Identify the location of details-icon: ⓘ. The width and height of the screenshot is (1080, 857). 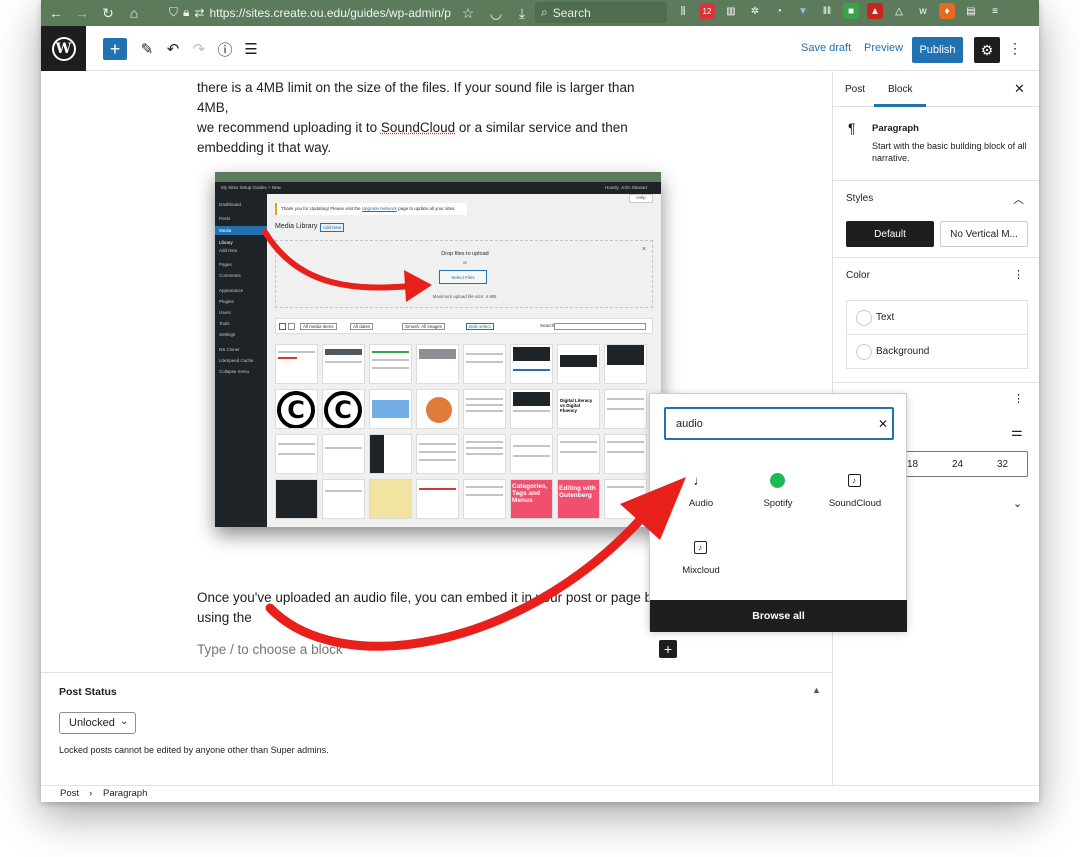
(225, 49).